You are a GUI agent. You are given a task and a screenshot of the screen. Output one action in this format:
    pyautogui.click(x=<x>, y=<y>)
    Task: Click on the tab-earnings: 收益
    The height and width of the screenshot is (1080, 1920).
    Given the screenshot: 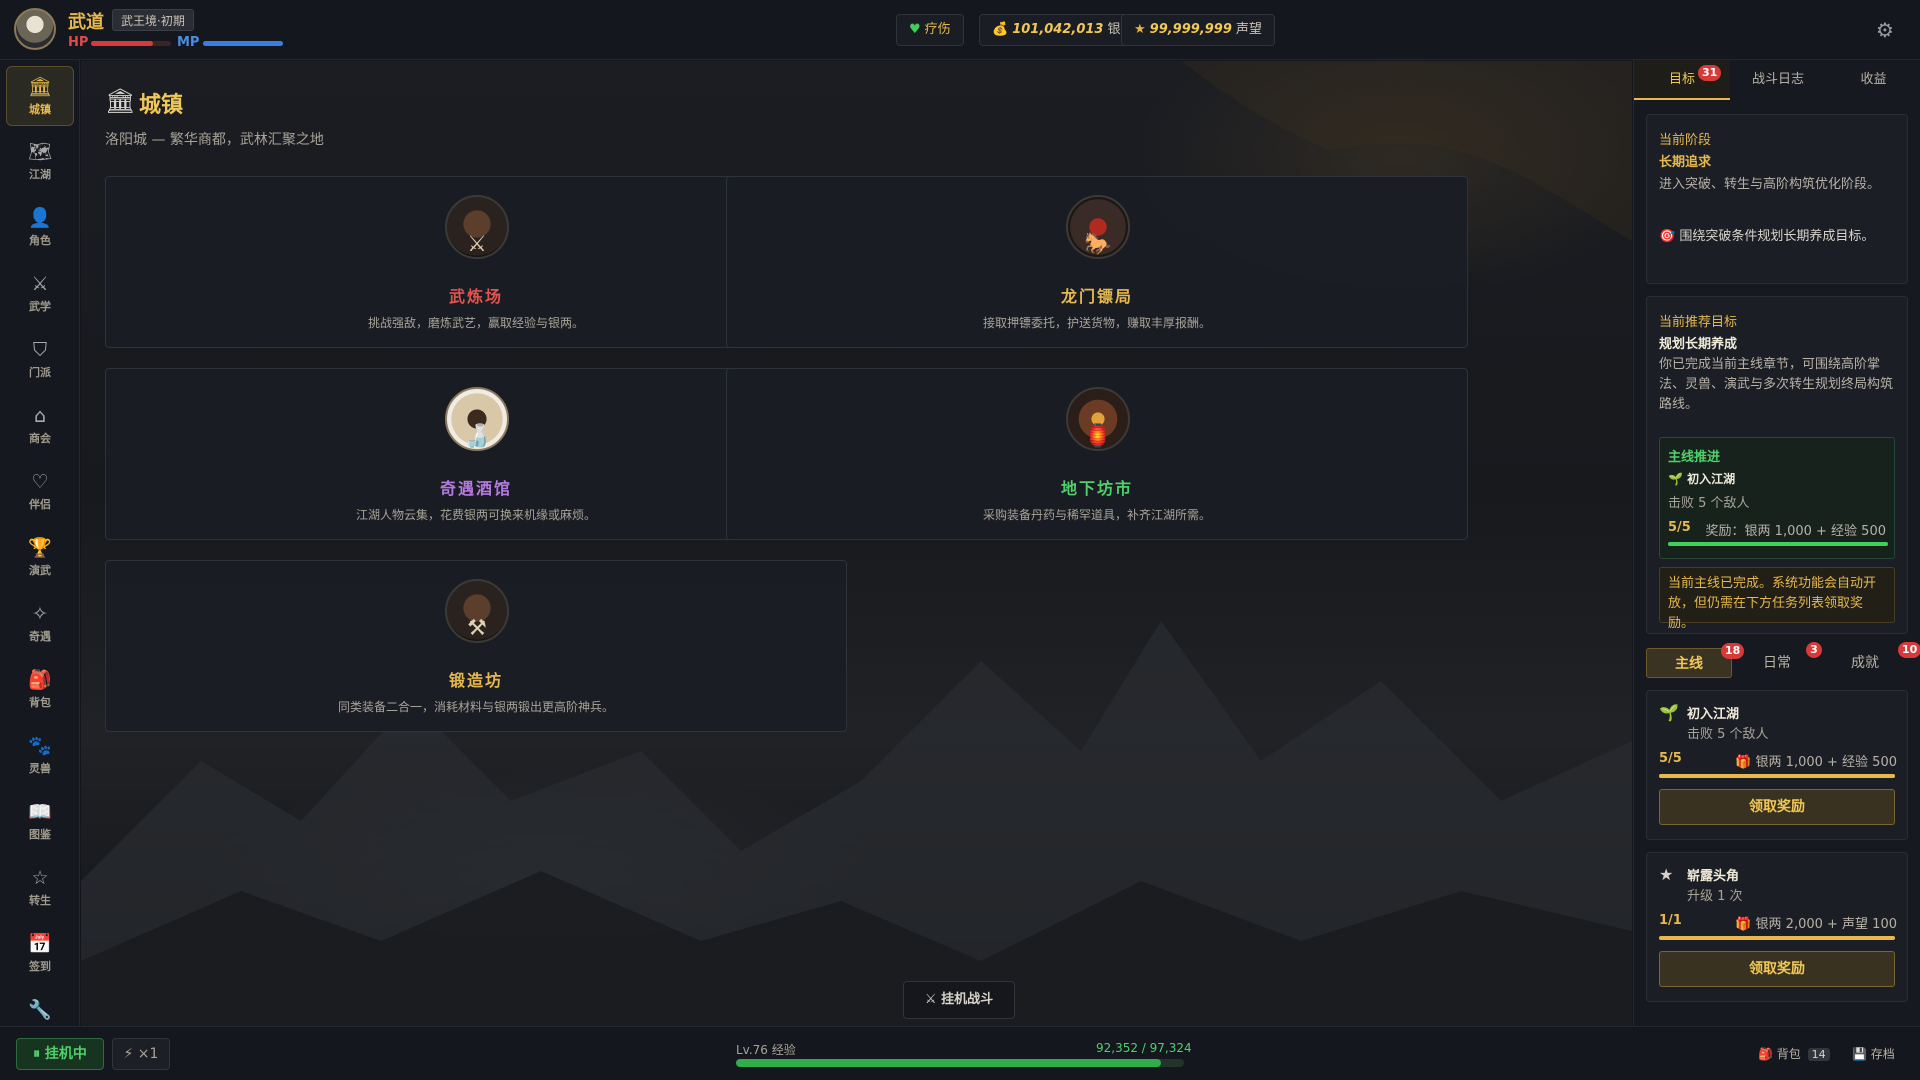 What is the action you would take?
    pyautogui.click(x=1873, y=80)
    